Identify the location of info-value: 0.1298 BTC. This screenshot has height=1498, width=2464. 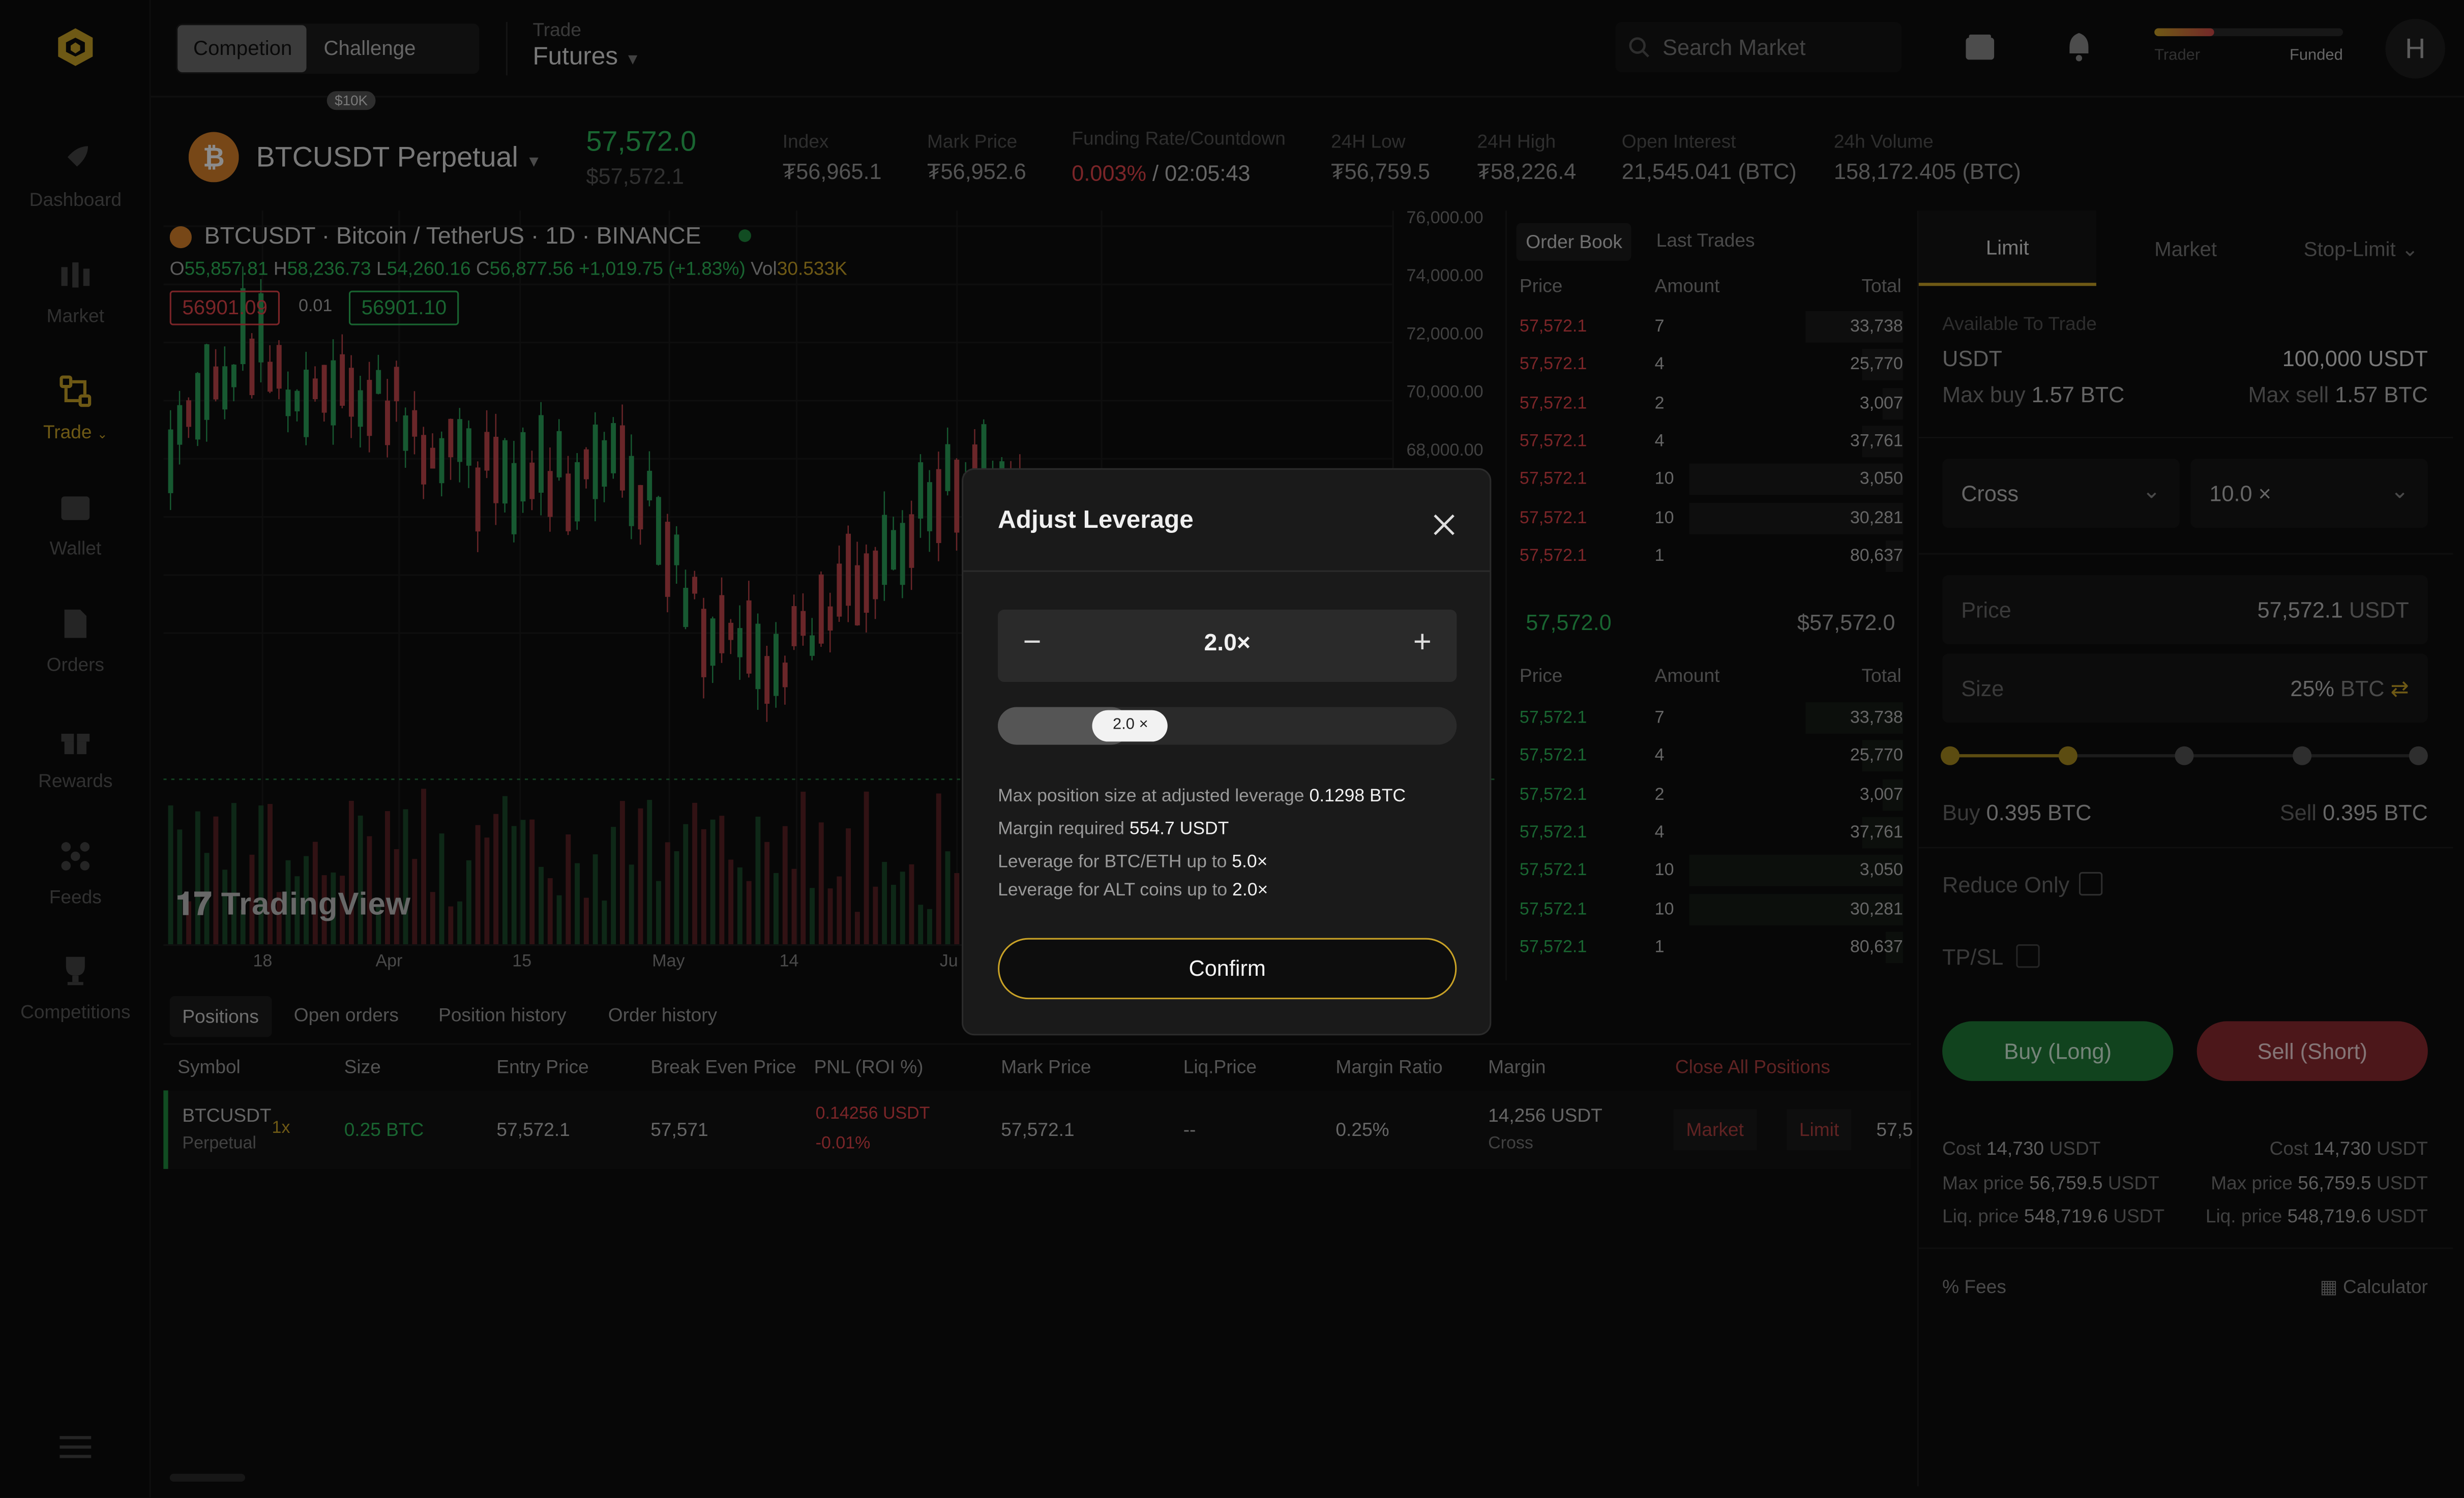
(1357, 796).